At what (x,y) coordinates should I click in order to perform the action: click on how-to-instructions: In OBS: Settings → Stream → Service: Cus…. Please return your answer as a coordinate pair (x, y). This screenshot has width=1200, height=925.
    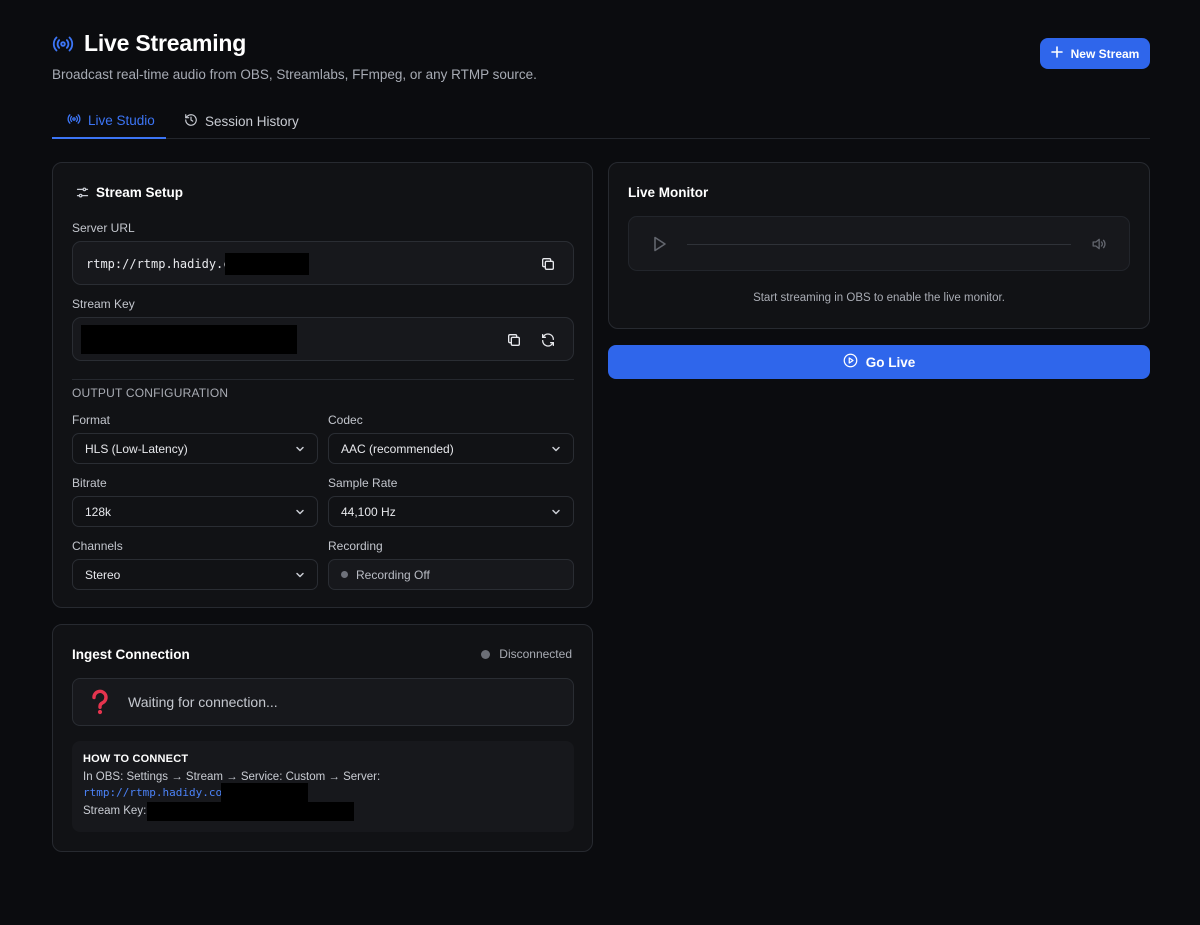
    Looking at the image, I should click on (232, 777).